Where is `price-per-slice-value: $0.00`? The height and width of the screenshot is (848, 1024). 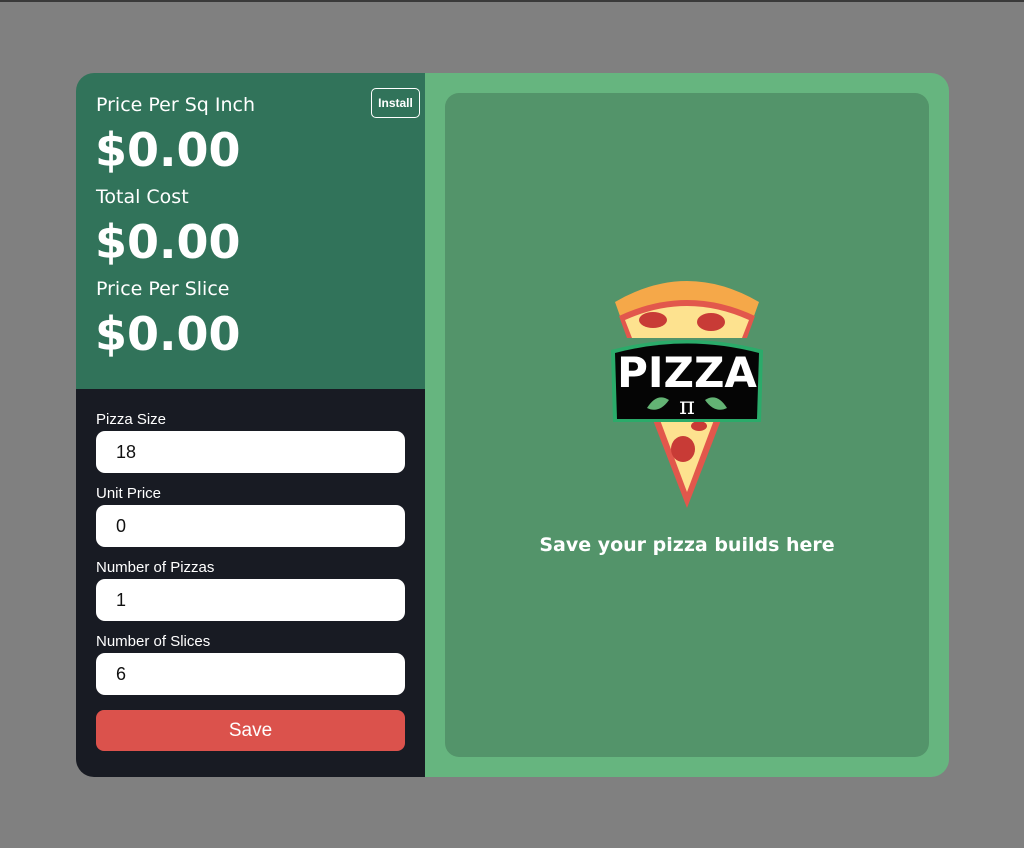 price-per-slice-value: $0.00 is located at coordinates (168, 334).